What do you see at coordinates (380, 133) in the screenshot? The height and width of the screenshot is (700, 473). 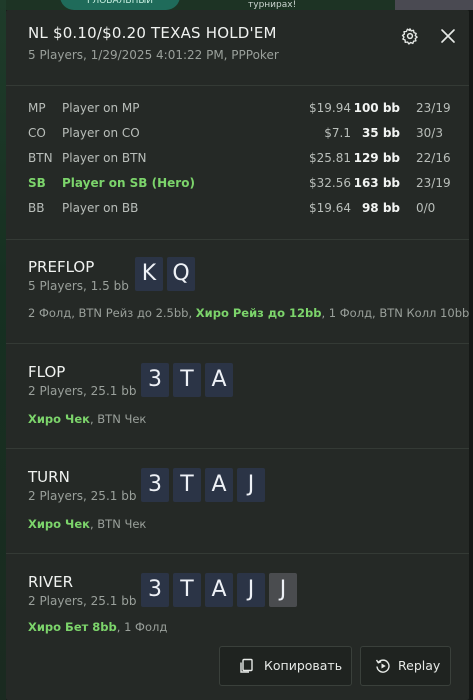 I see `player-stack-bb: 35 bb` at bounding box center [380, 133].